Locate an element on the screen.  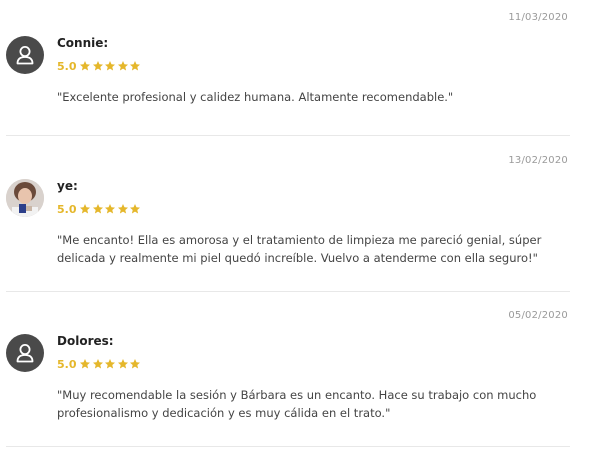
review-author: ye: is located at coordinates (67, 186).